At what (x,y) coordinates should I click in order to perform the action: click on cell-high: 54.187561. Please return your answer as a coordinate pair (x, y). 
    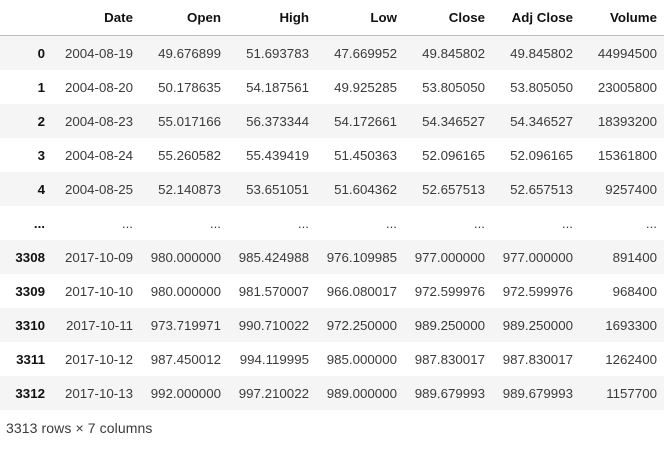
    Looking at the image, I should click on (277, 87).